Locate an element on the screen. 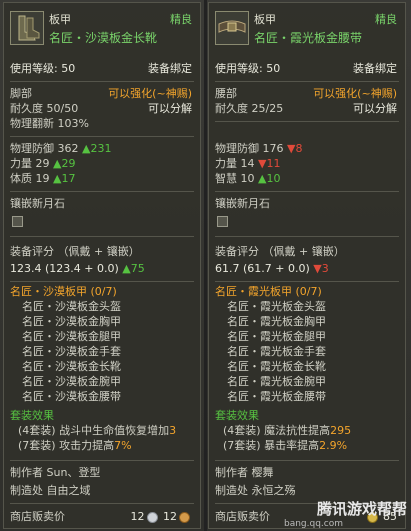 The width and height of the screenshot is (411, 531). set-effect-value: 7% is located at coordinates (123, 445).